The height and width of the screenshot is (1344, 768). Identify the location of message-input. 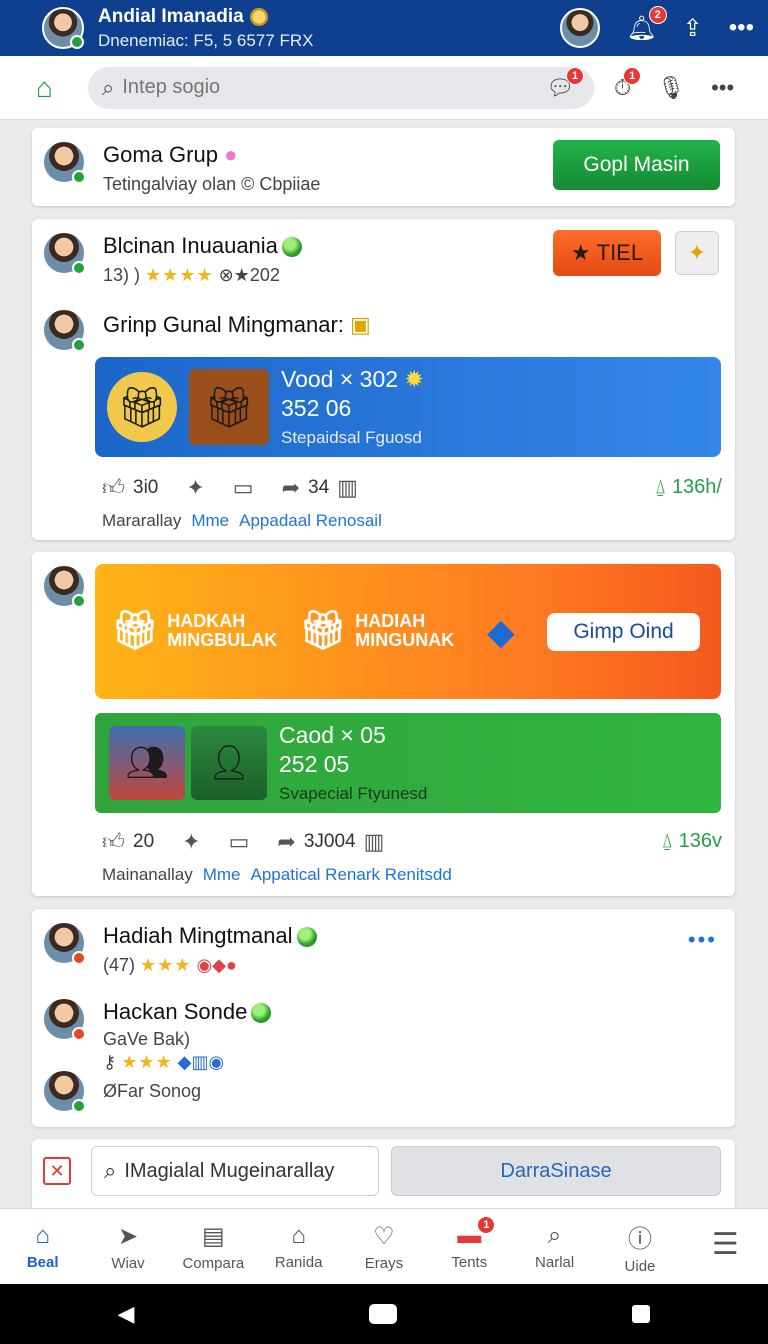
(239, 1171).